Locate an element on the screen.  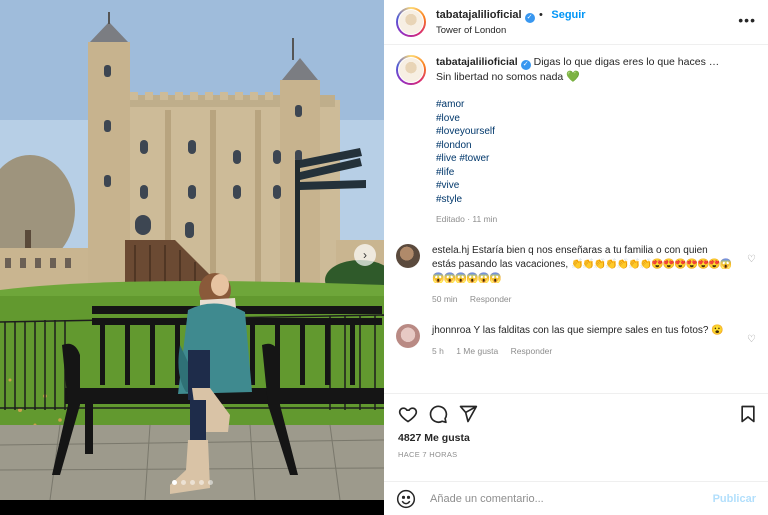
caption-author-avatar is located at coordinates (411, 70).